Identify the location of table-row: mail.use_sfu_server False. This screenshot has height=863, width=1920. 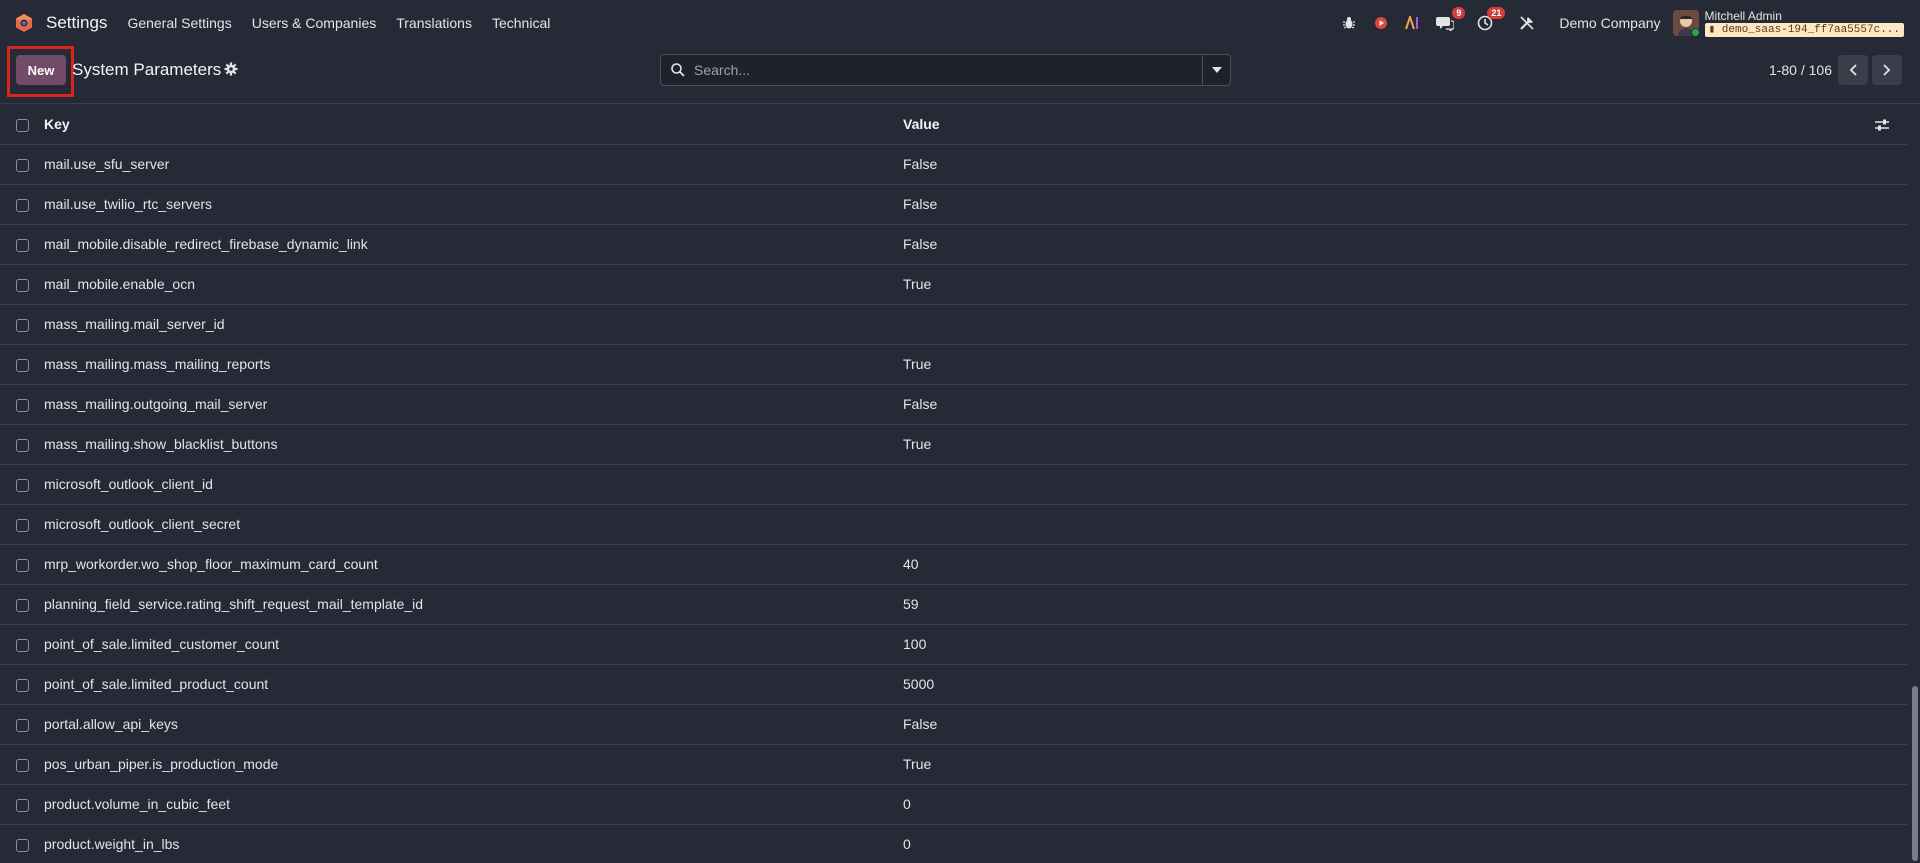
(954, 164).